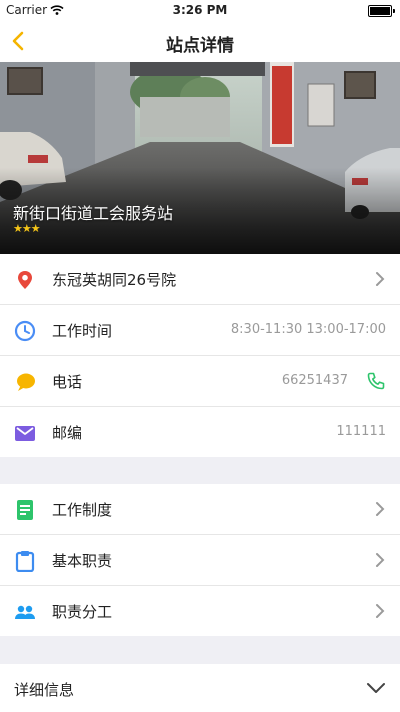 This screenshot has width=400, height=712. I want to click on status-time: 3:26 PM, so click(200, 10).